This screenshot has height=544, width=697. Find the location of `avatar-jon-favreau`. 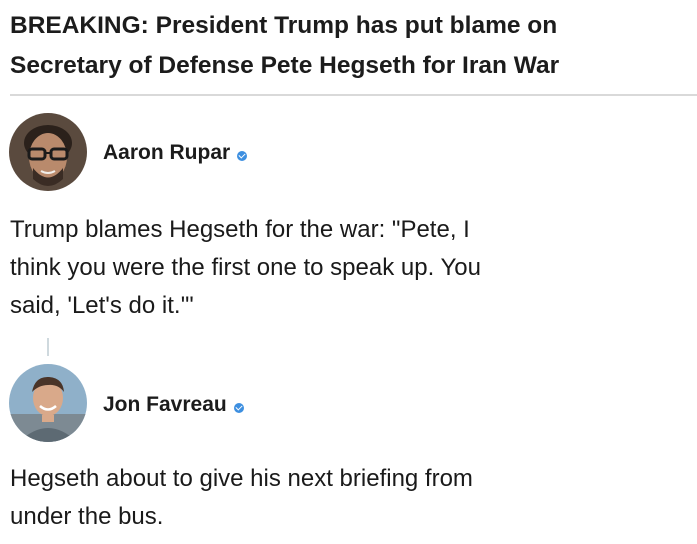

avatar-jon-favreau is located at coordinates (48, 403).